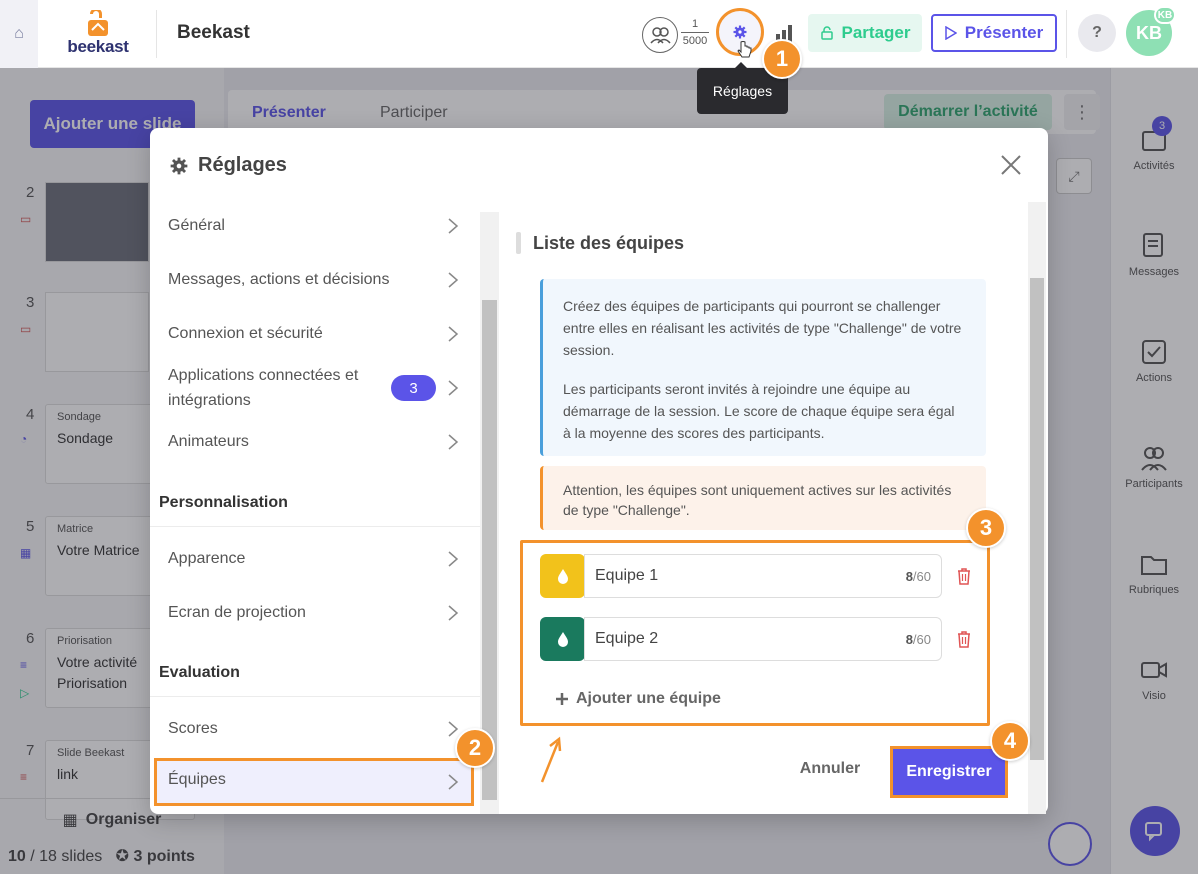 Image resolution: width=1198 pixels, height=874 pixels. Describe the element at coordinates (223, 502) in the screenshot. I see `section-personnalisation: Personnalisation` at that location.